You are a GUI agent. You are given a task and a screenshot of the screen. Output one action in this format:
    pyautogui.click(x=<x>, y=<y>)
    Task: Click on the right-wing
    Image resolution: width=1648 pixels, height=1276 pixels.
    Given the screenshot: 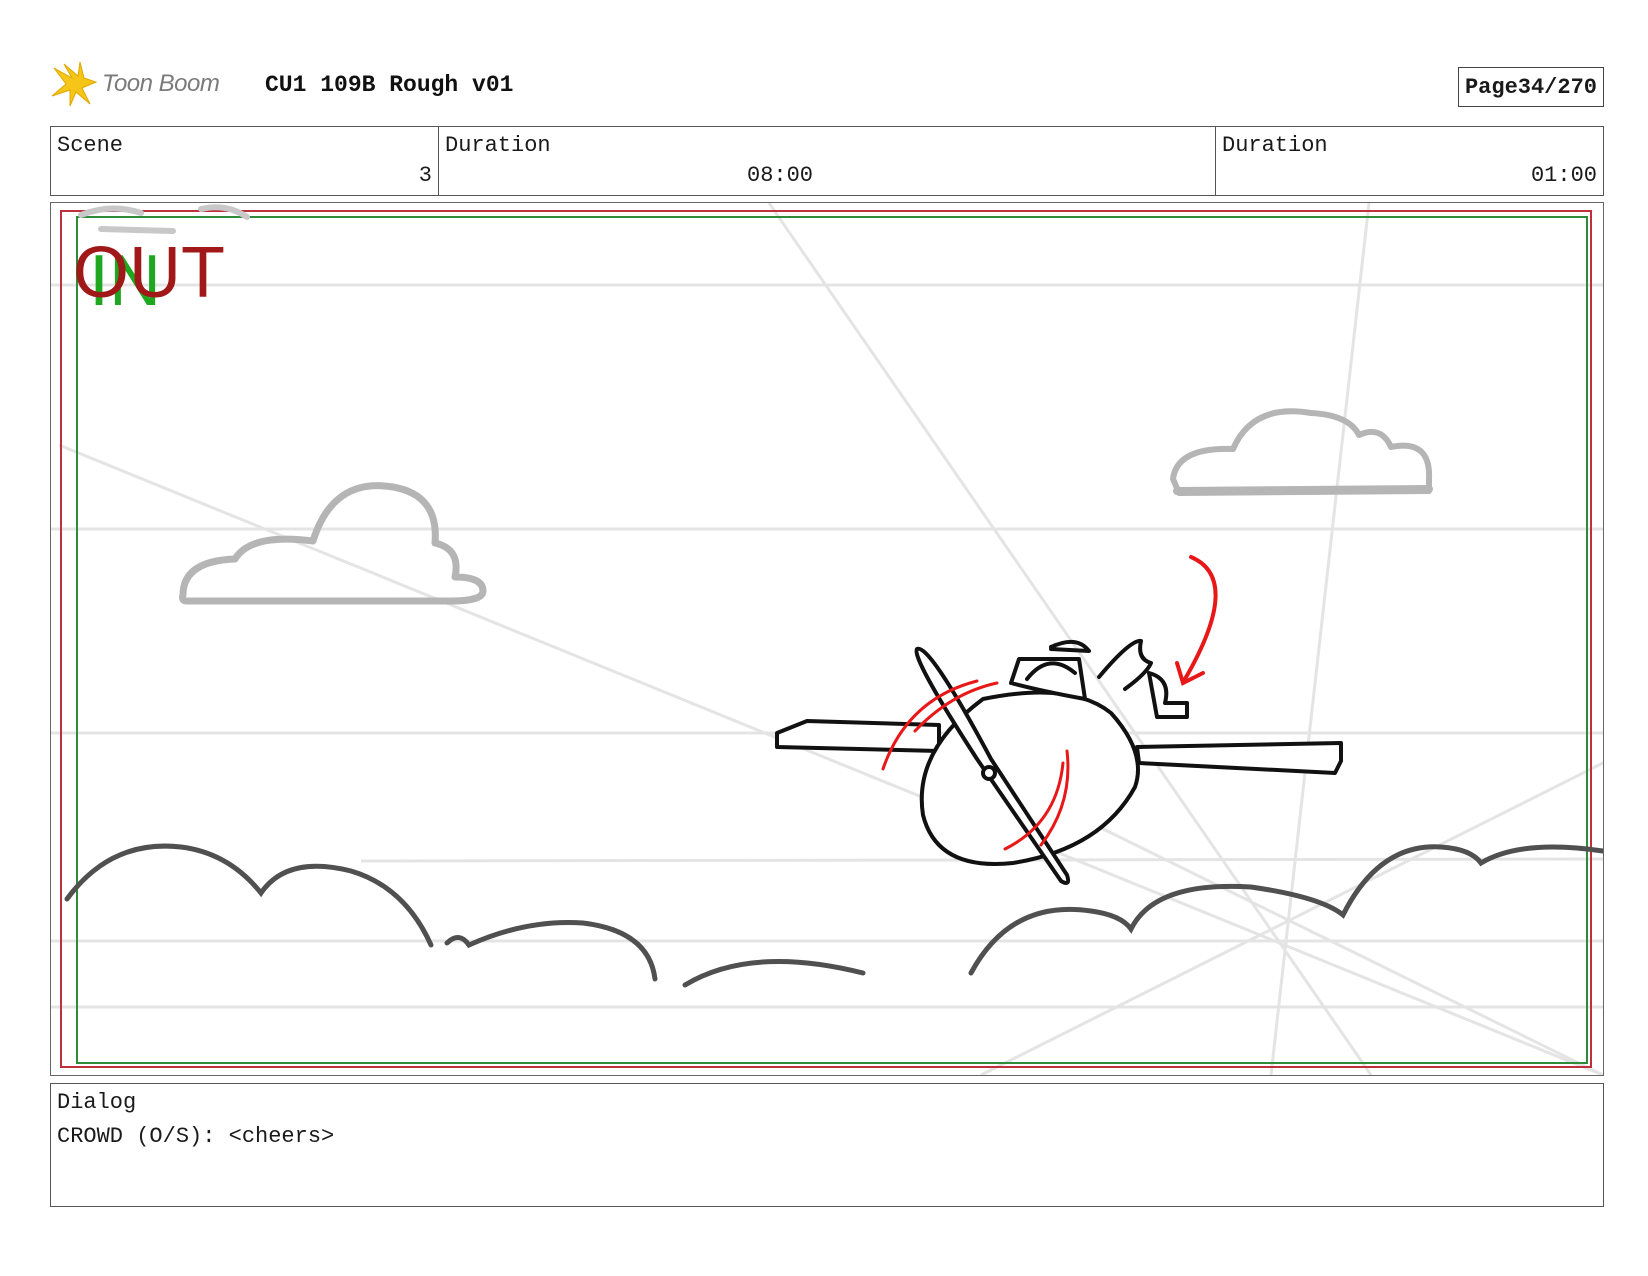 What is the action you would take?
    pyautogui.click(x=1239, y=758)
    